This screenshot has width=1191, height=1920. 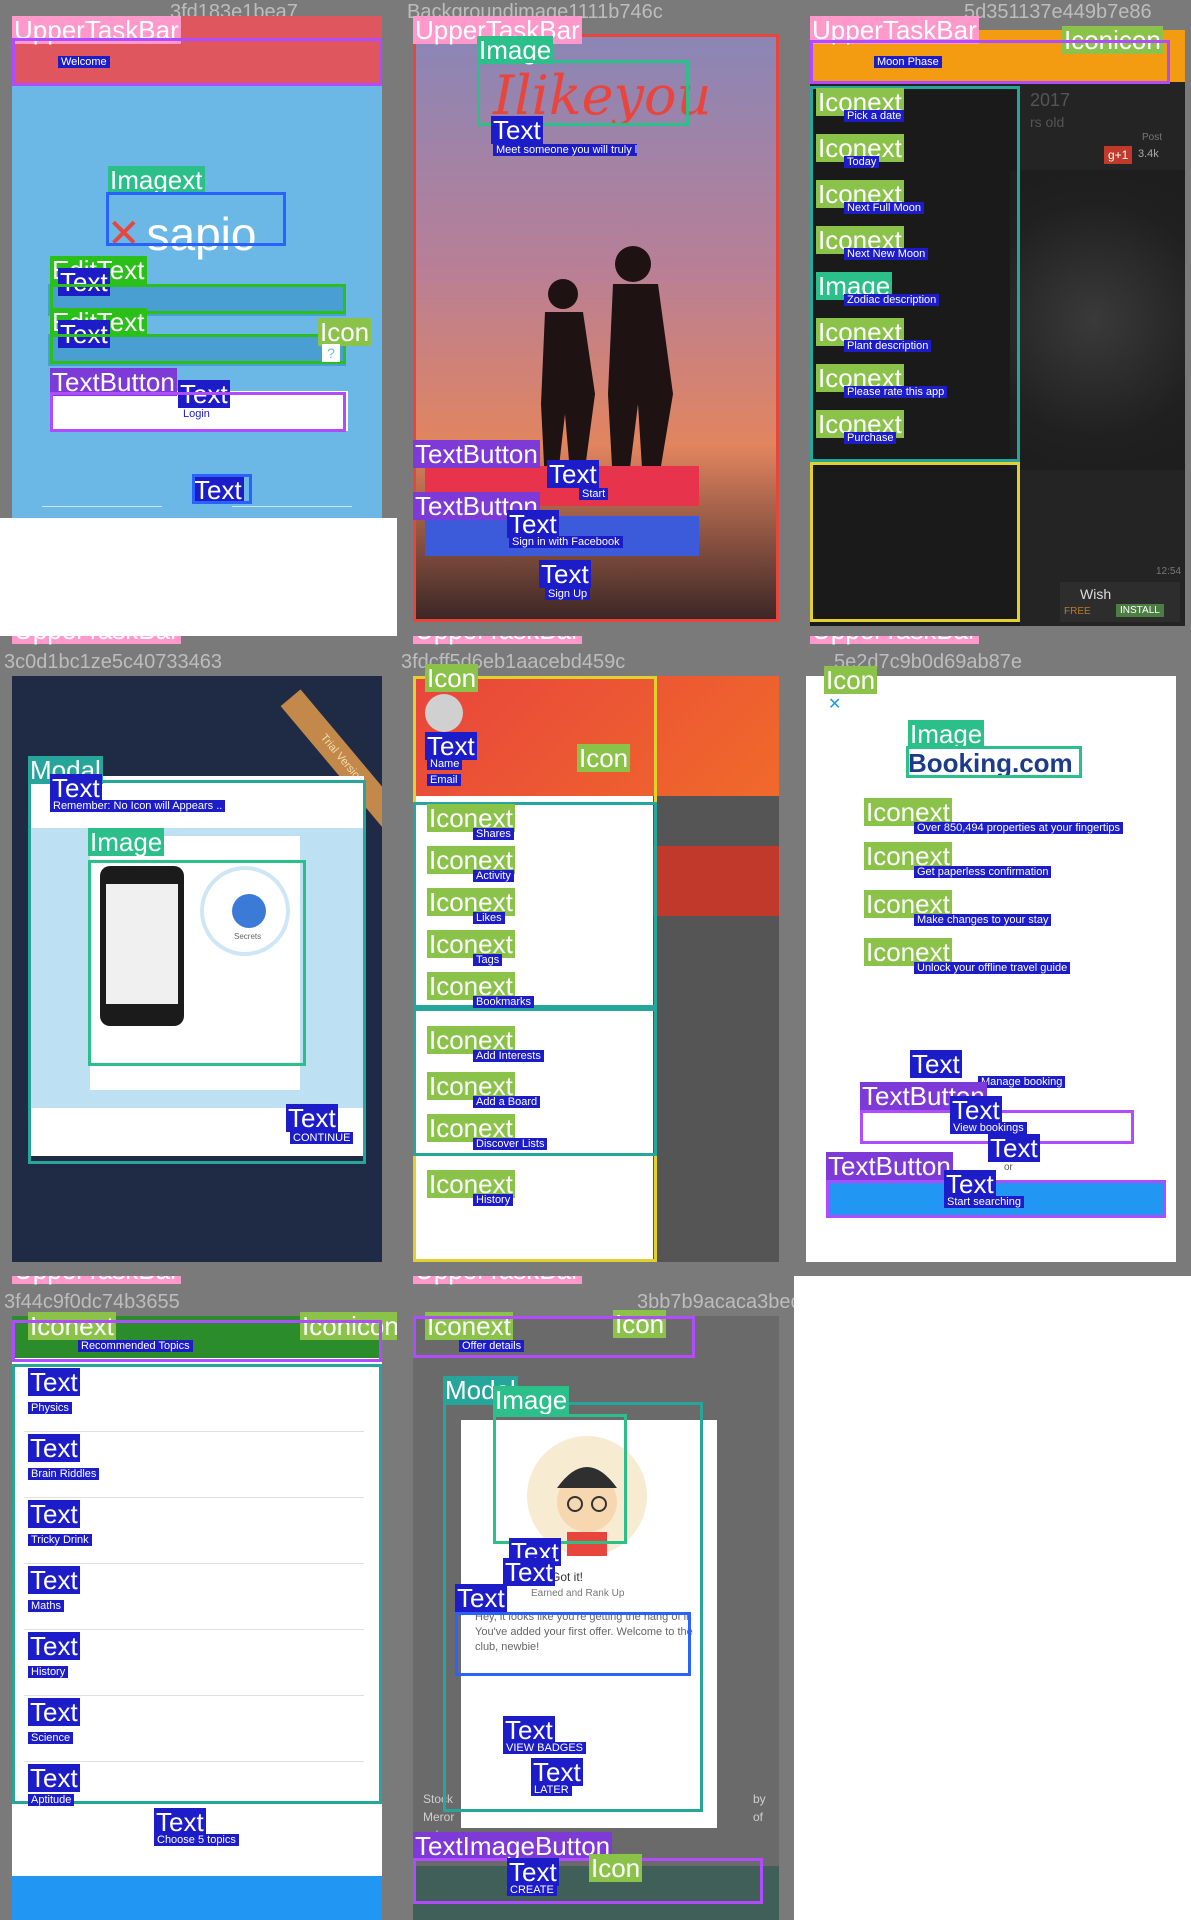 What do you see at coordinates (1118, 155) in the screenshot?
I see `g1-button: g+1` at bounding box center [1118, 155].